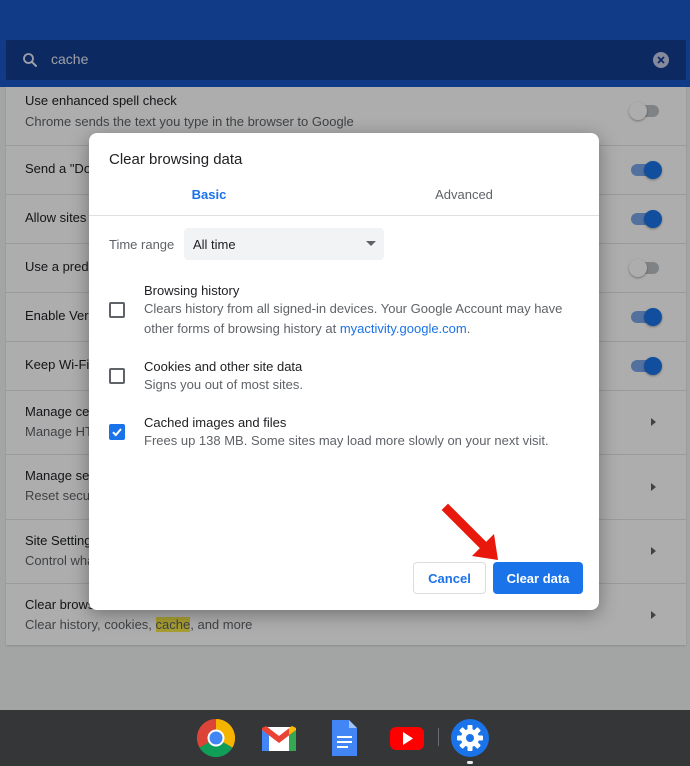 This screenshot has height=766, width=690. I want to click on cancel-button: Cancel, so click(449, 578).